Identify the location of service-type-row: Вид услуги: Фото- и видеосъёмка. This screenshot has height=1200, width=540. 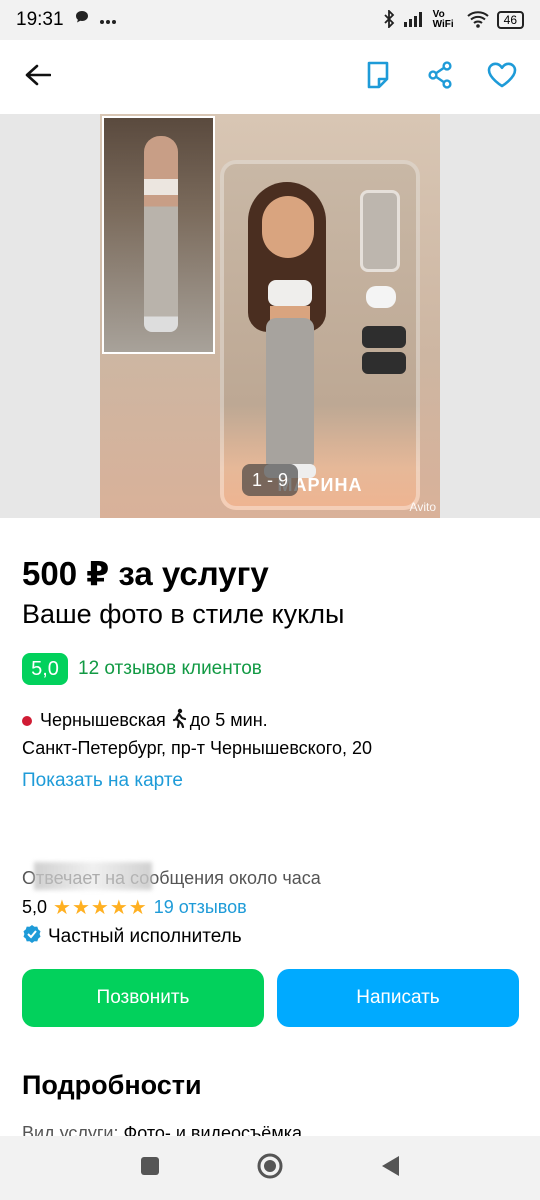
(162, 1130).